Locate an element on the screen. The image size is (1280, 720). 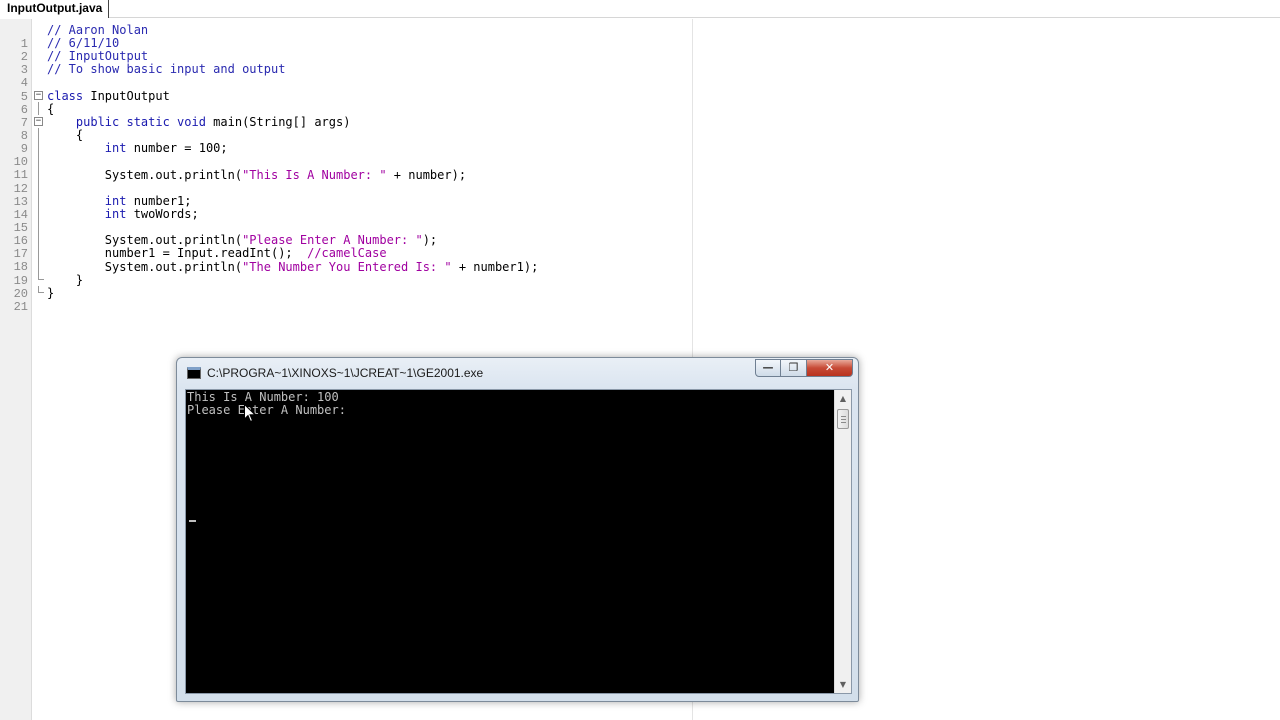
minimize-button: — is located at coordinates (768, 368).